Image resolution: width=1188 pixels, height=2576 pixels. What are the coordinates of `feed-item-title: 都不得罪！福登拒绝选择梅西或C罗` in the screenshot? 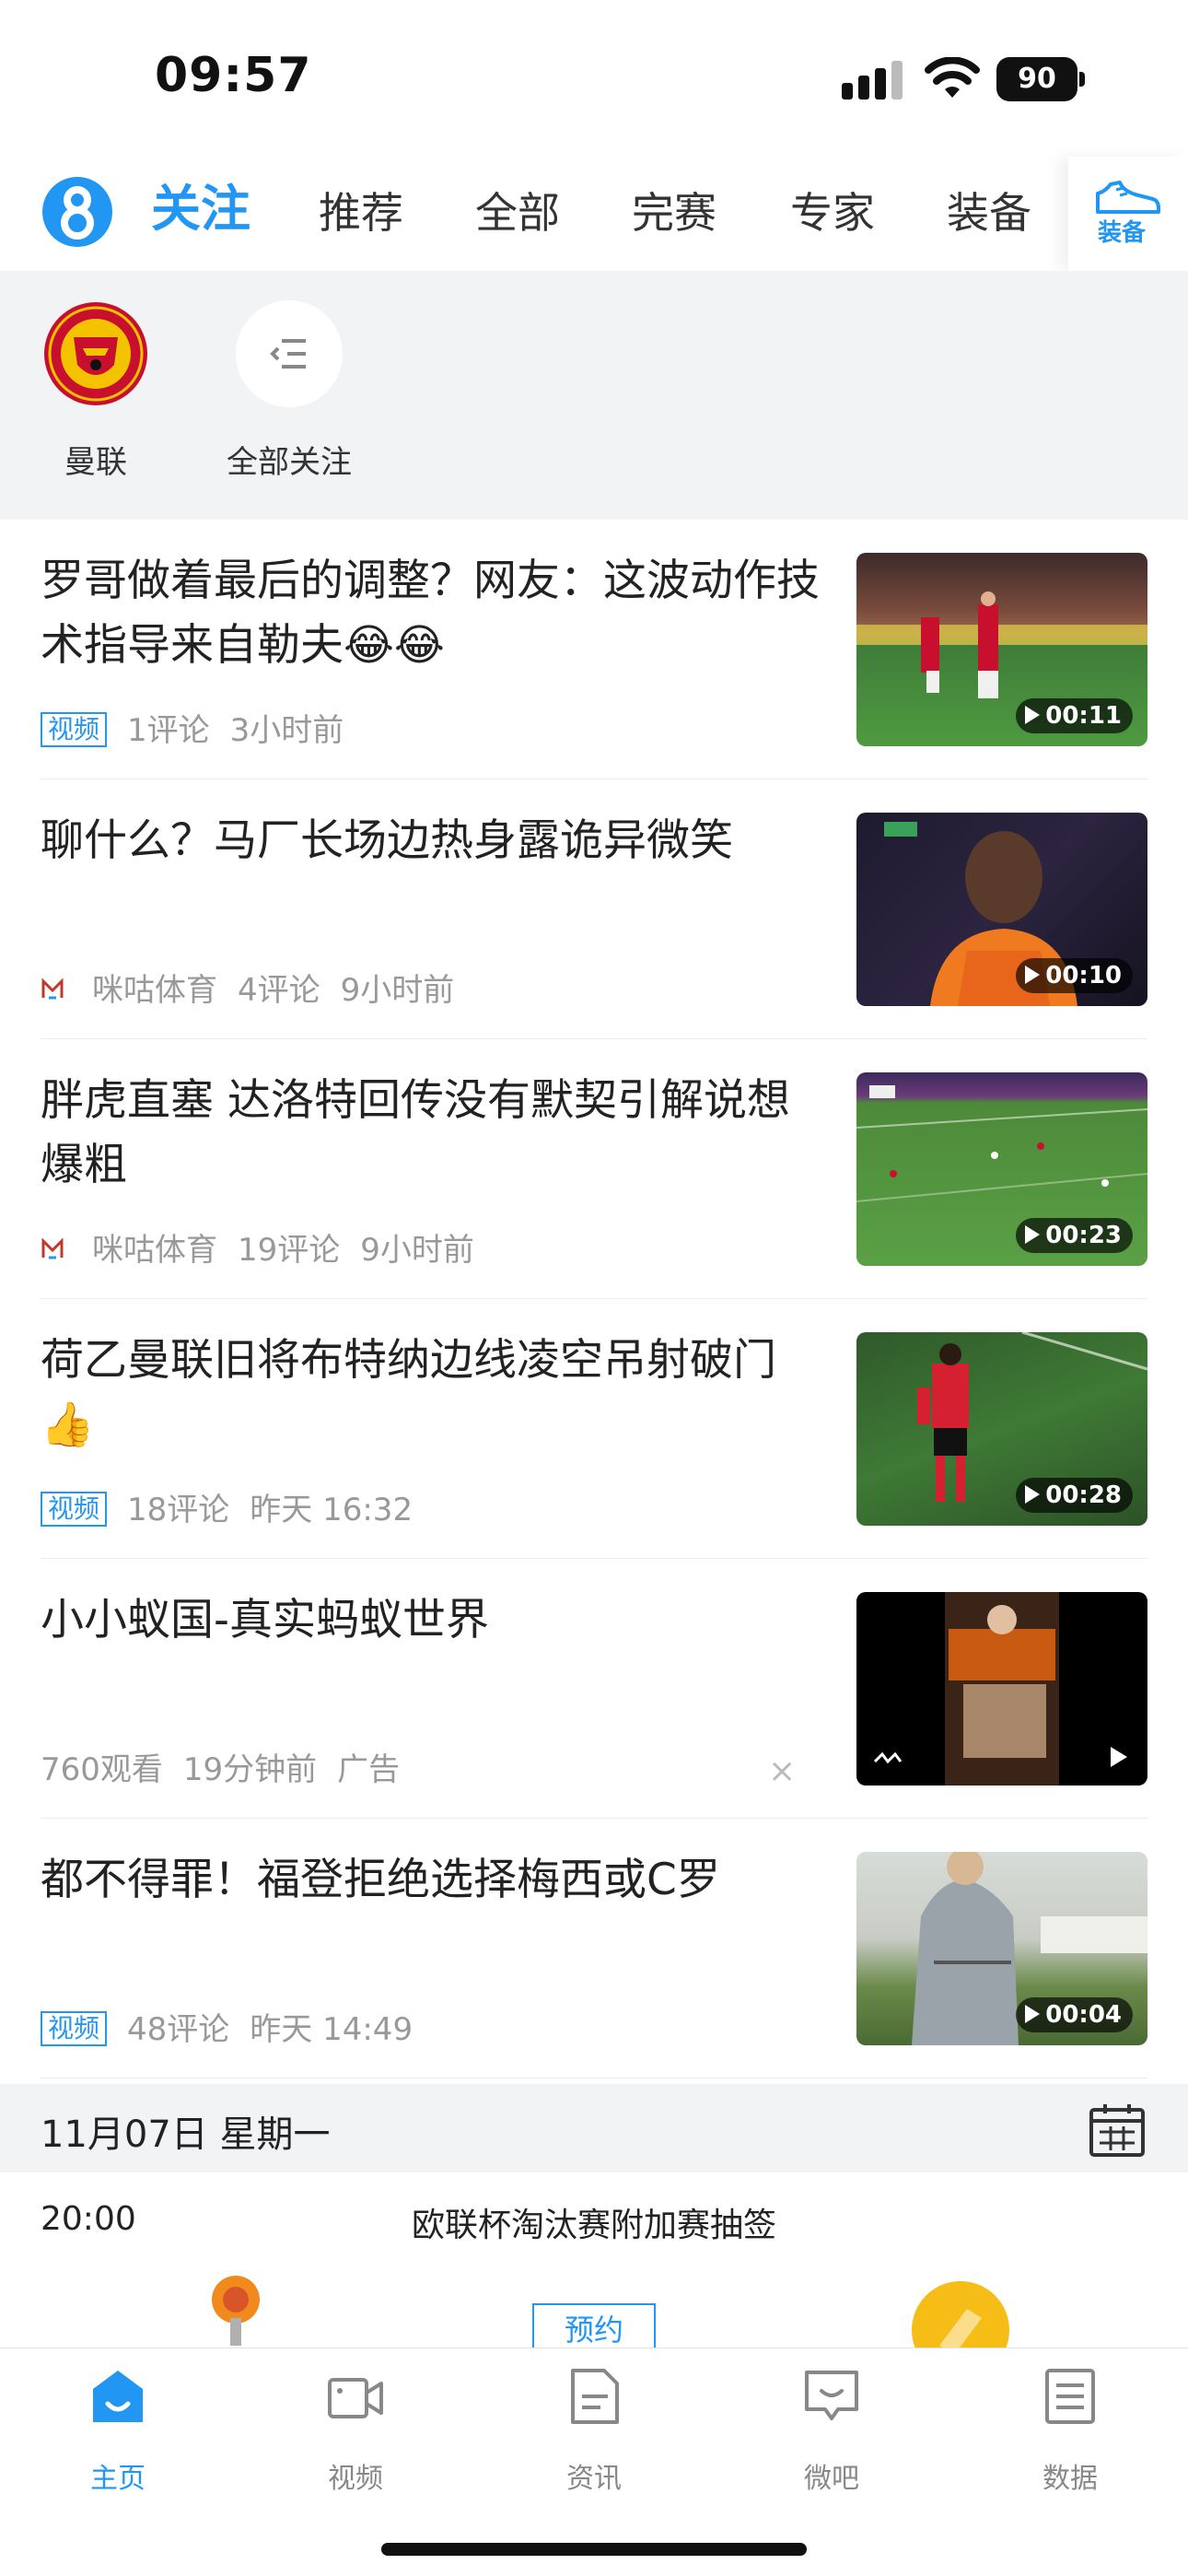 It's located at (380, 1880).